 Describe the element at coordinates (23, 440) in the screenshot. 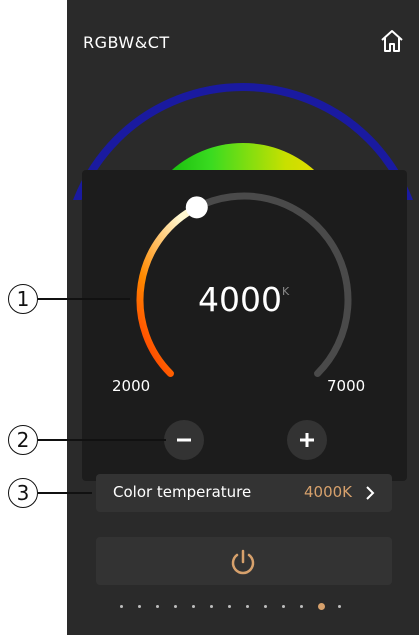

I see `callout-number: 2` at that location.